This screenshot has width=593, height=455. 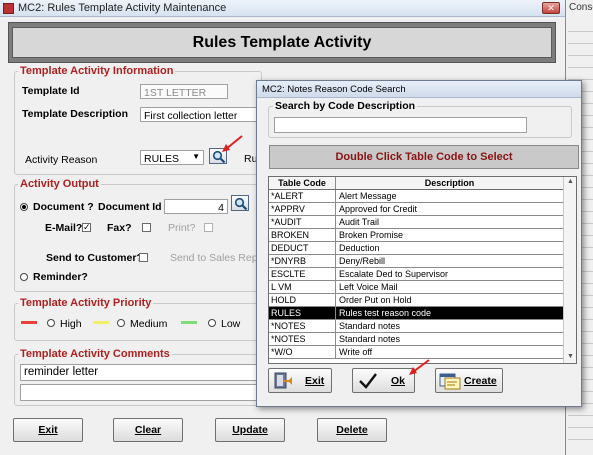 What do you see at coordinates (570, 356) in the screenshot?
I see `scroll-down-icon: ▼` at bounding box center [570, 356].